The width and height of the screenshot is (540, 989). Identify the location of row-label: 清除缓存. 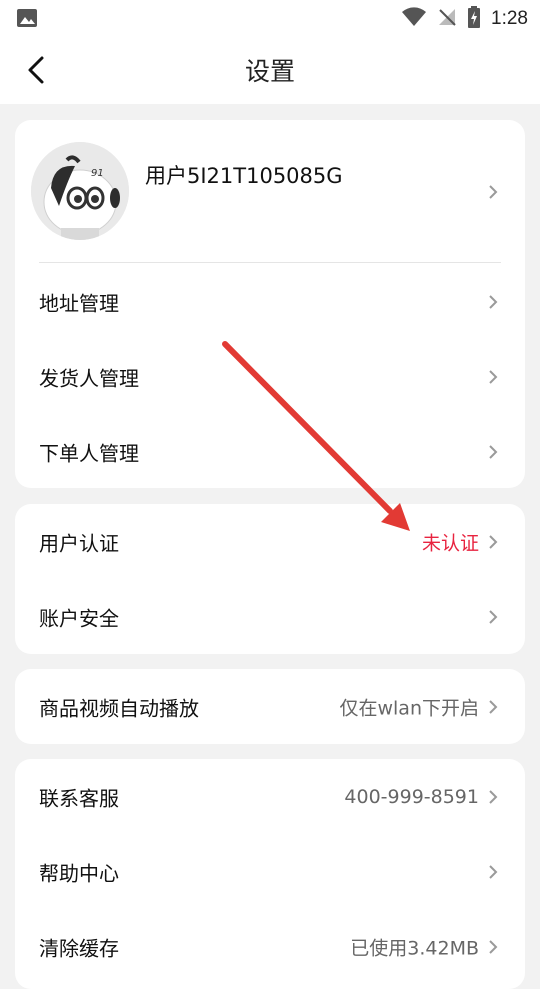
(79, 948).